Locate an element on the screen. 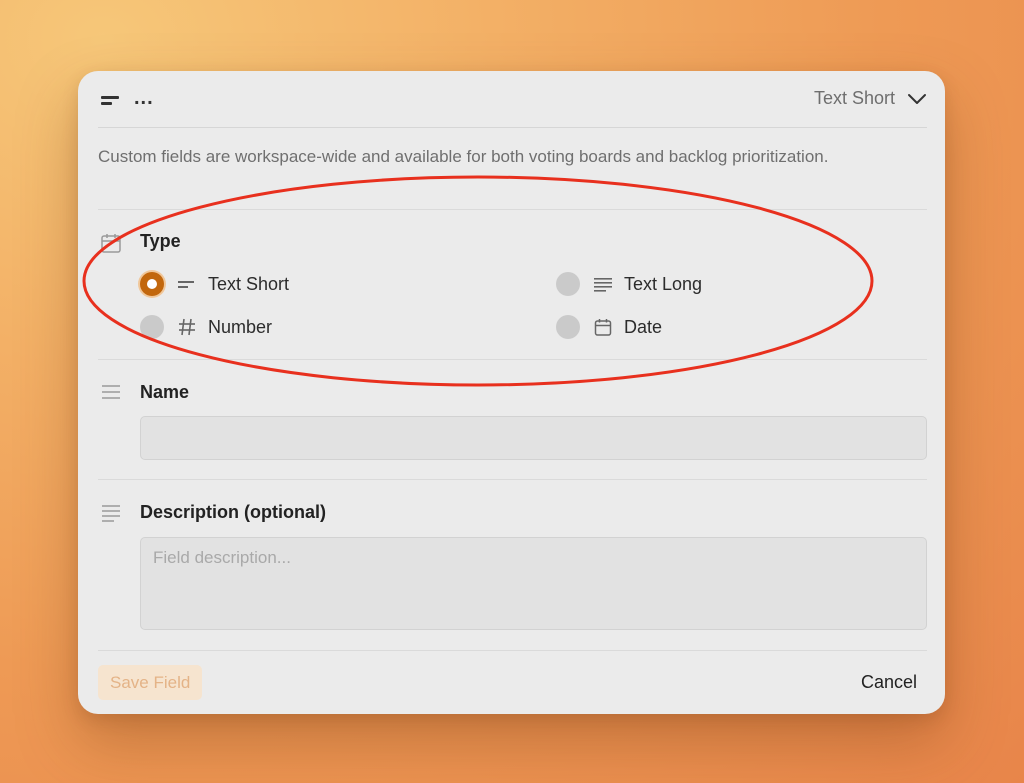 Image resolution: width=1024 pixels, height=783 pixels. radio-selected is located at coordinates (152, 284).